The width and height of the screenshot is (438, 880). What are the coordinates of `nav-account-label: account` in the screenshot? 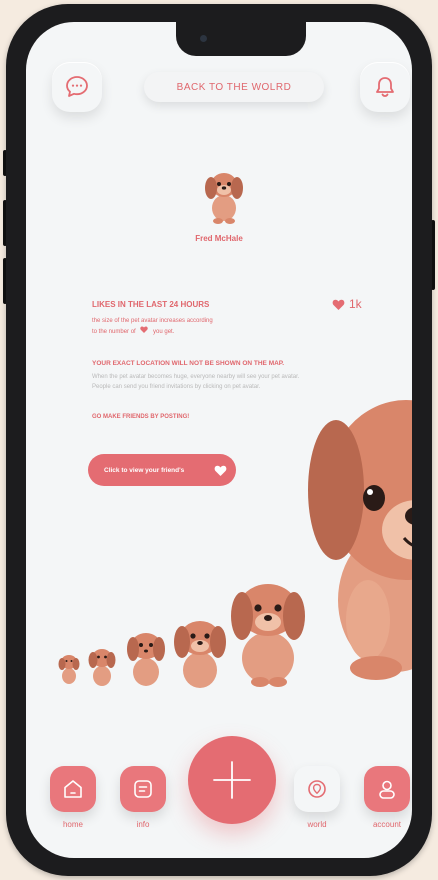 It's located at (387, 824).